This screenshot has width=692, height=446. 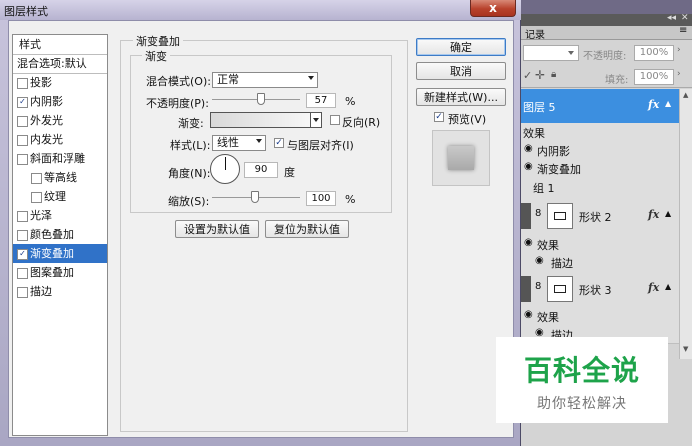 I want to click on style-list-item: ✓ 内阴影, so click(x=60, y=101).